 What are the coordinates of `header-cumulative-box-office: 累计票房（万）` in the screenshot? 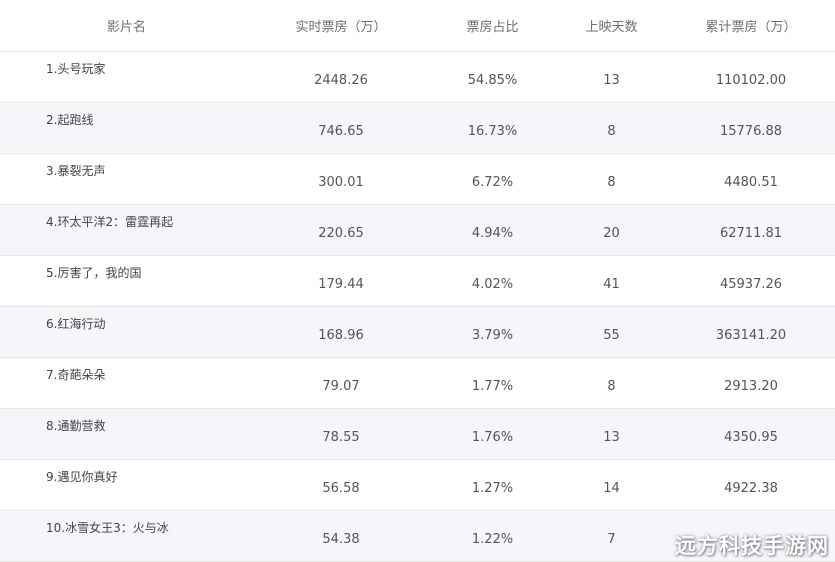 It's located at (751, 26).